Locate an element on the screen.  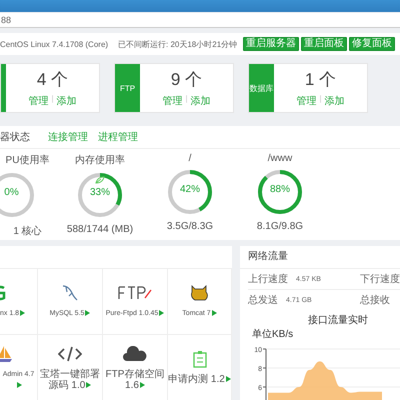
stat-label: 下行速度 is located at coordinates (380, 279).